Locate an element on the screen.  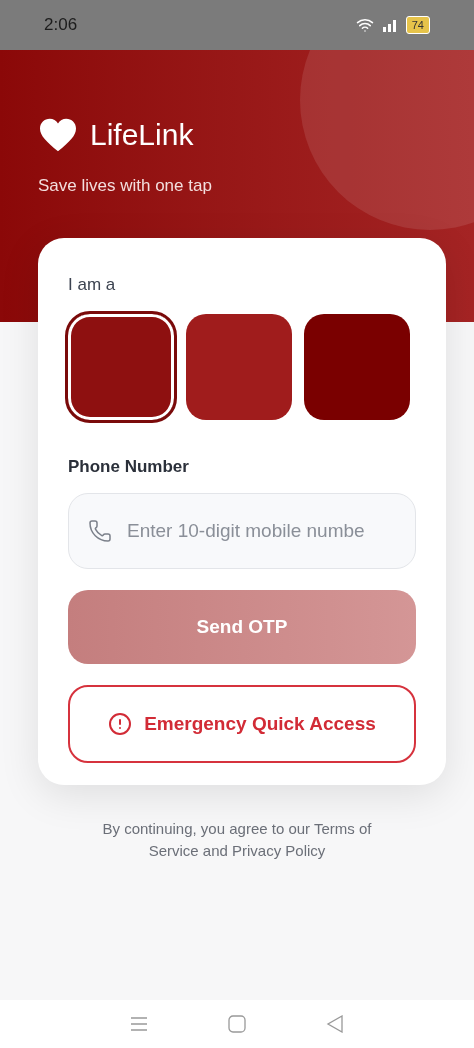
wifi-icon is located at coordinates (364, 25).